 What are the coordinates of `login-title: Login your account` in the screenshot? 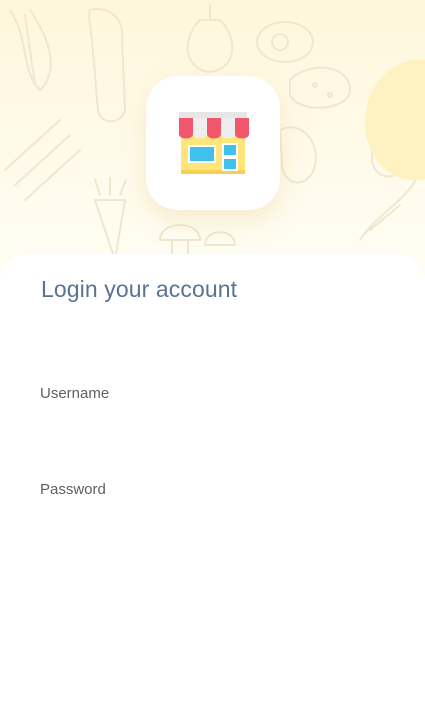 It's located at (139, 289).